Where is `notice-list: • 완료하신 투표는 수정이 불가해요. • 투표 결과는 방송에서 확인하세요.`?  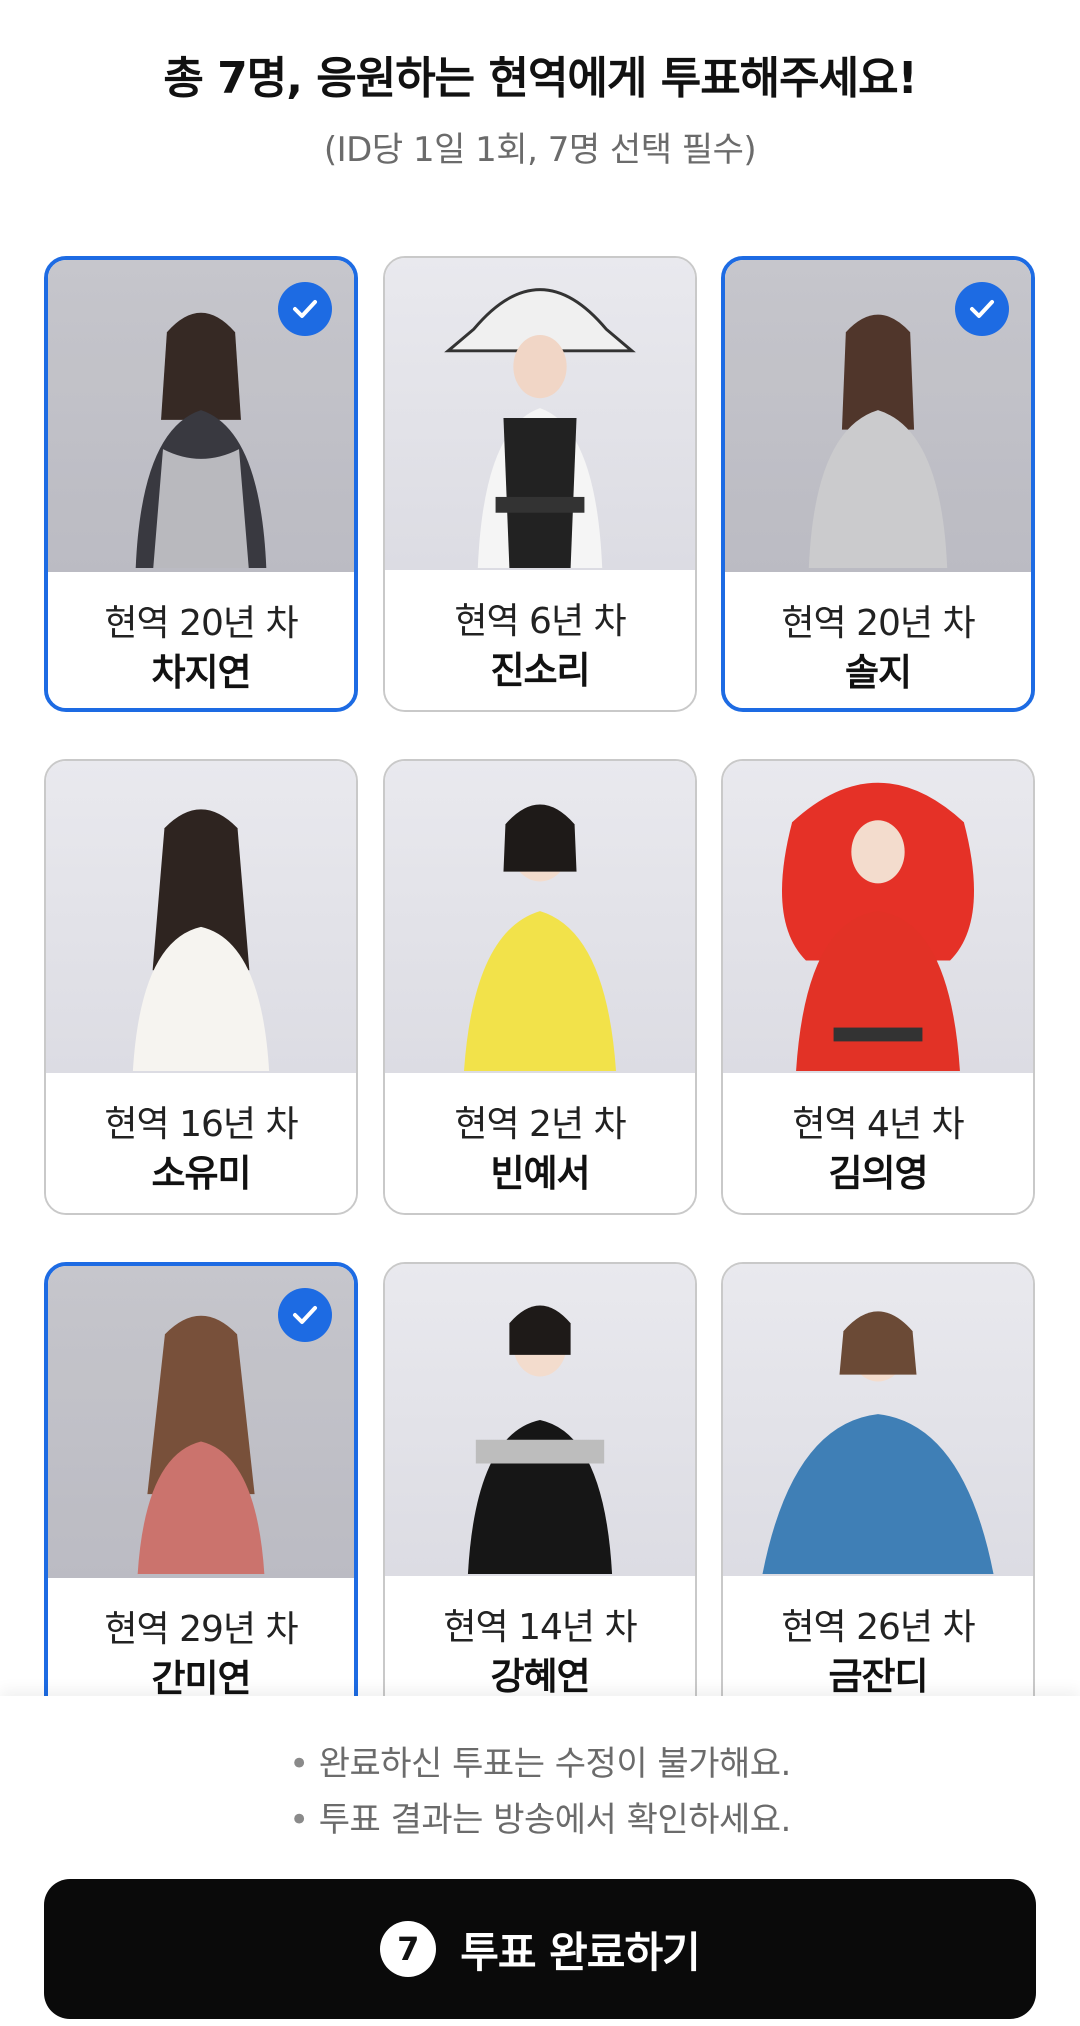
notice-list: • 완료하신 투표는 수정이 불가해요. • 투표 결과는 방송에서 확인하세요. is located at coordinates (540, 1792).